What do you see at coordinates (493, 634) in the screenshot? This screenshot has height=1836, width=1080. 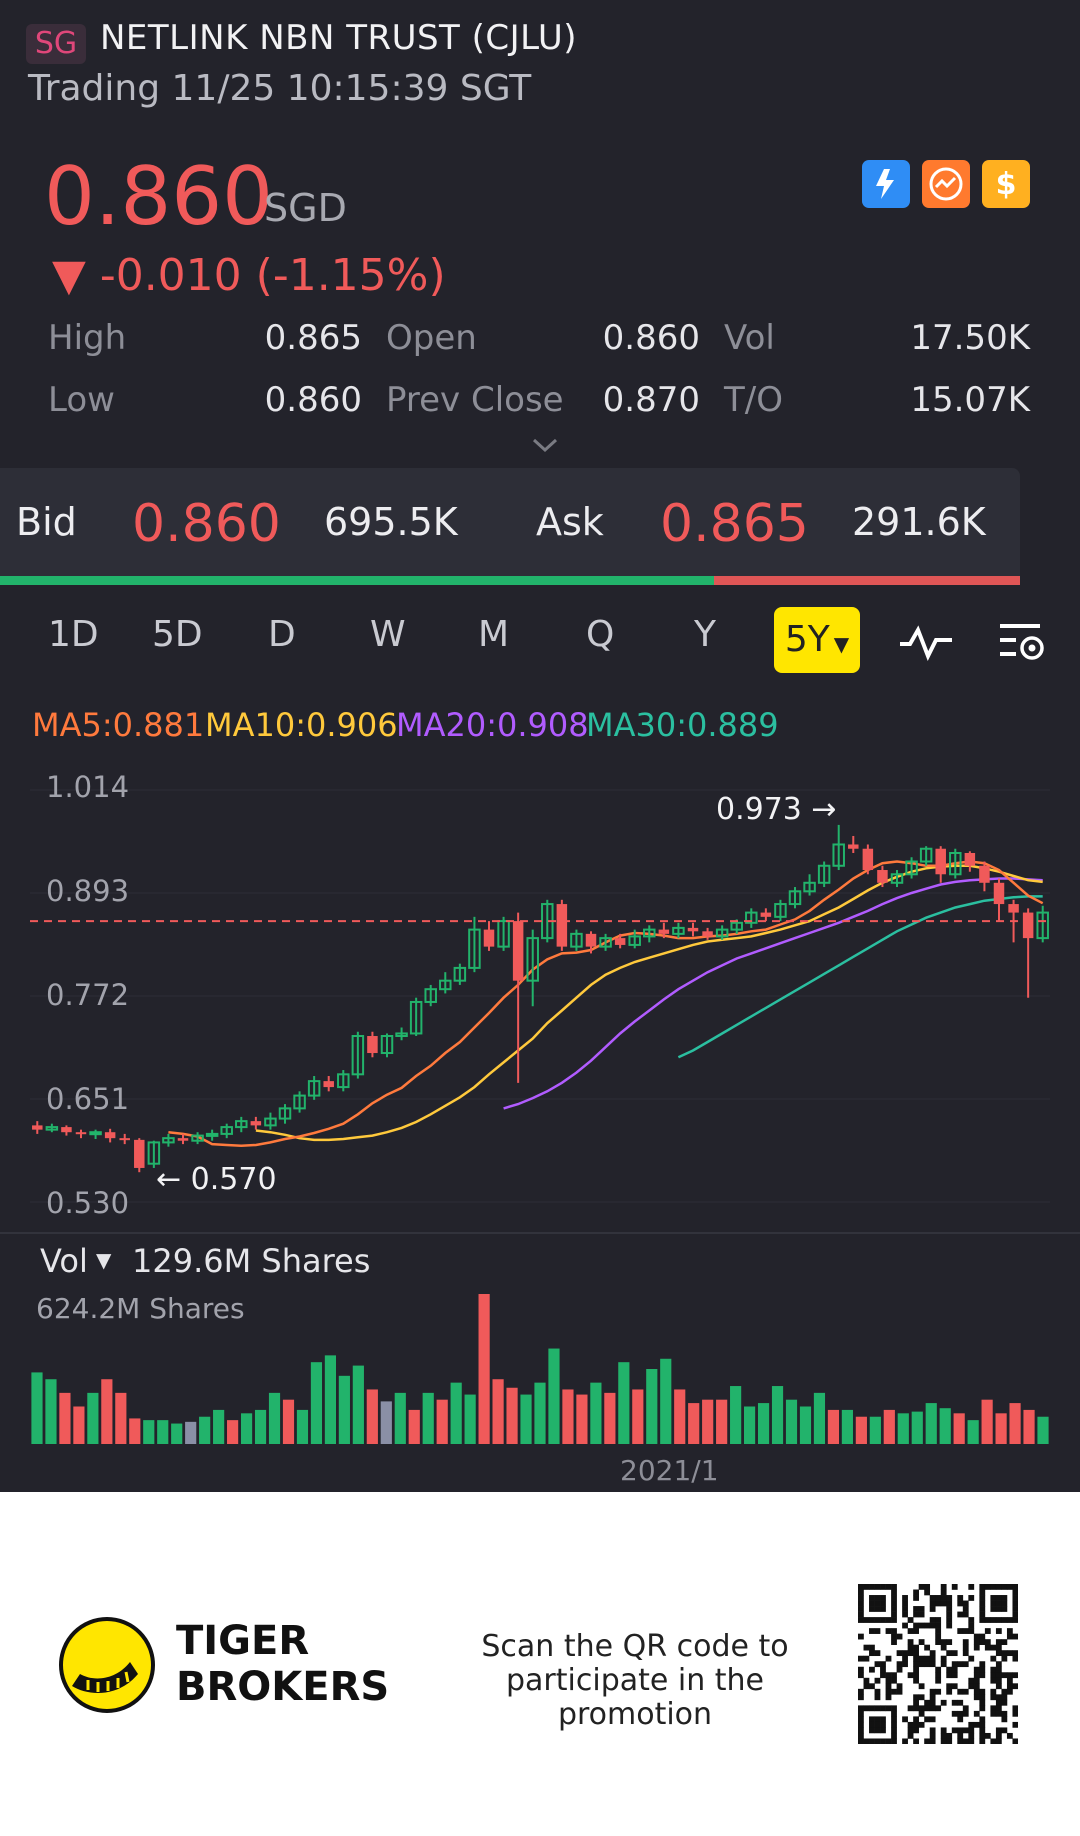 I see `tab-m: M` at bounding box center [493, 634].